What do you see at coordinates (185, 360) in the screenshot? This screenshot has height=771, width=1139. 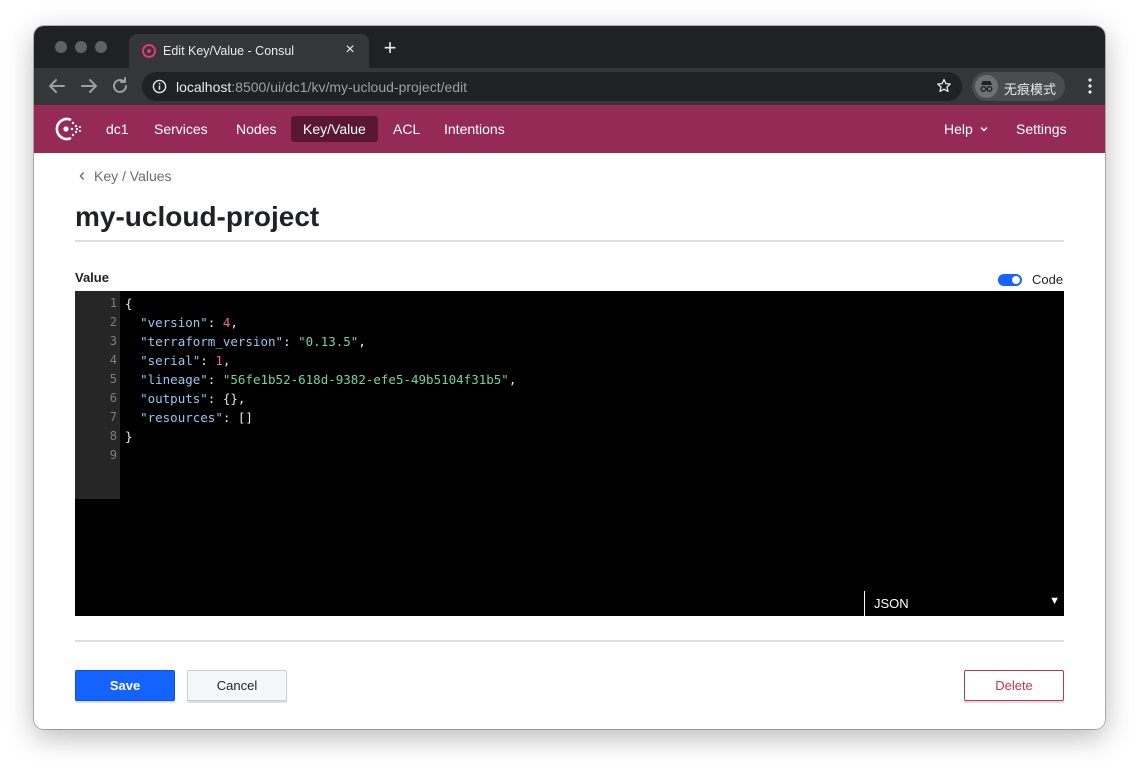 I see `code-text: "serial": 1,` at bounding box center [185, 360].